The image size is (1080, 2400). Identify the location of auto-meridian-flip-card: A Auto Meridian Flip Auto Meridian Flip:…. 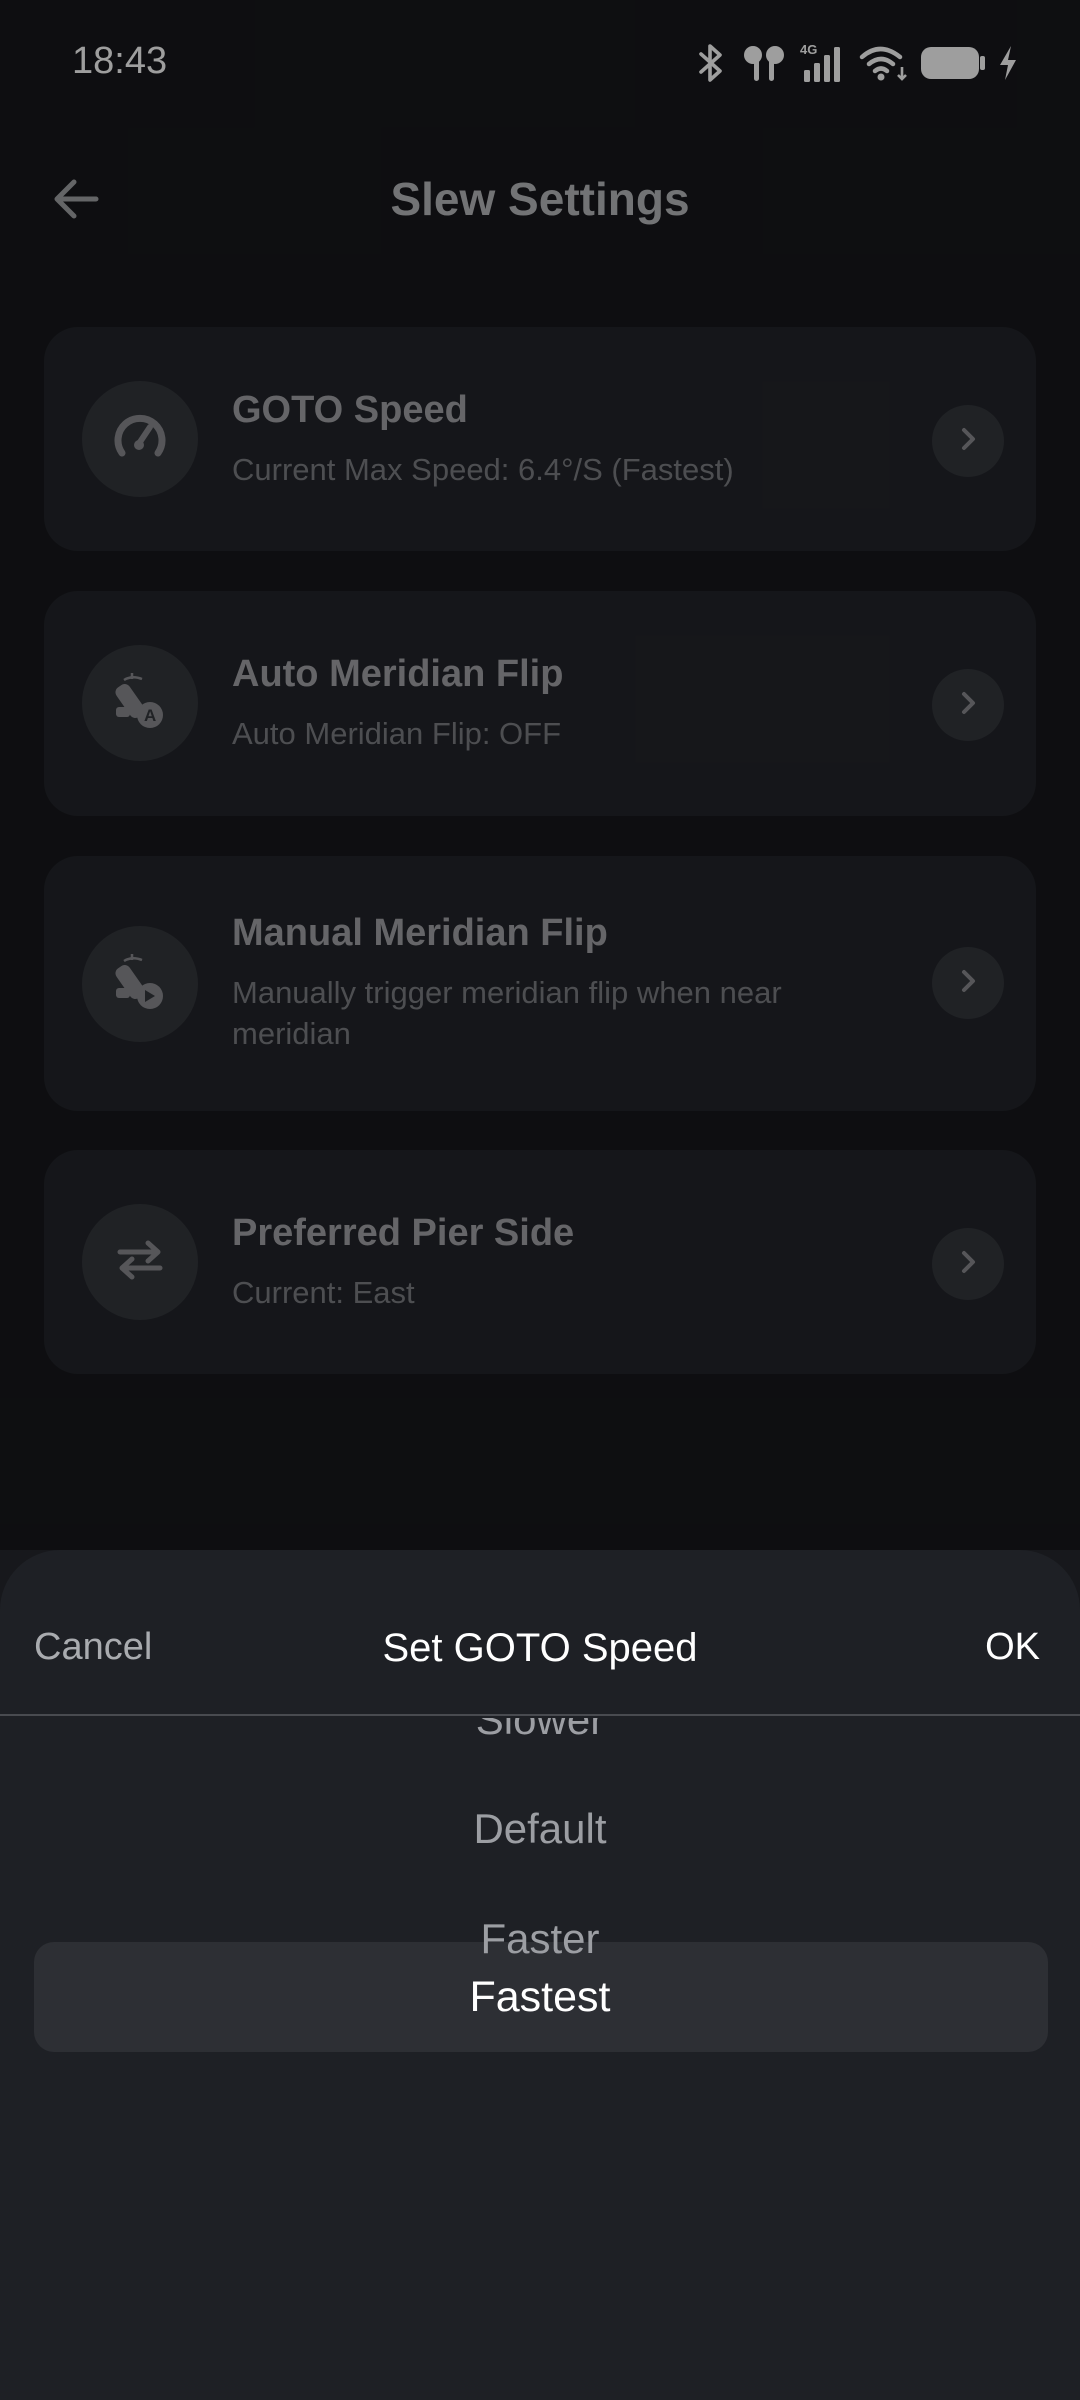
(540, 703).